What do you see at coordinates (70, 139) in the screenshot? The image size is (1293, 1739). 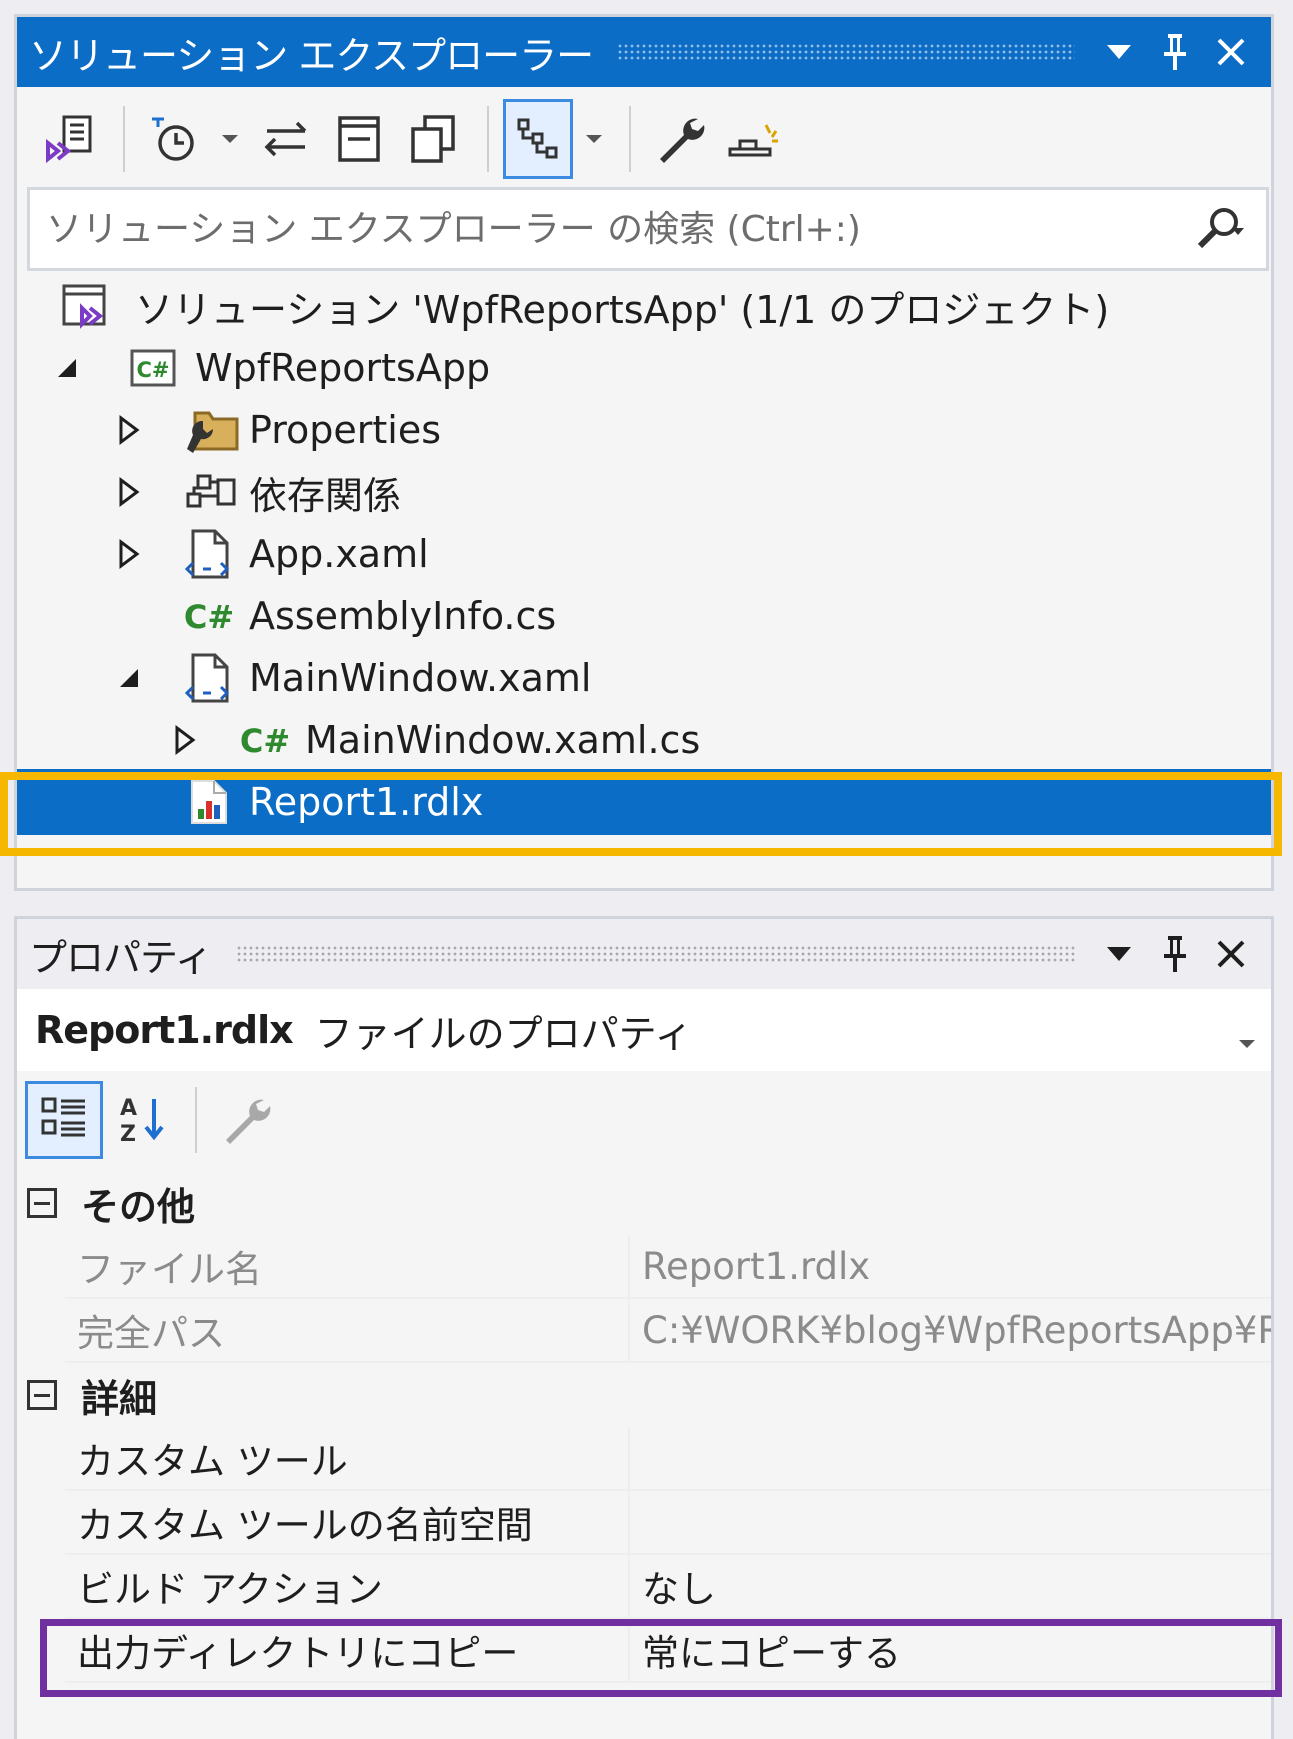 I see `vs-switch-views-icon` at bounding box center [70, 139].